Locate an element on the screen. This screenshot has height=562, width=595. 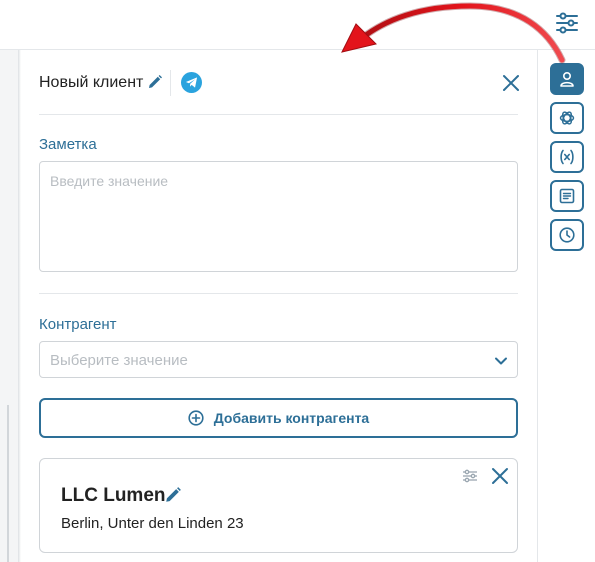
rail-client-button is located at coordinates (567, 79).